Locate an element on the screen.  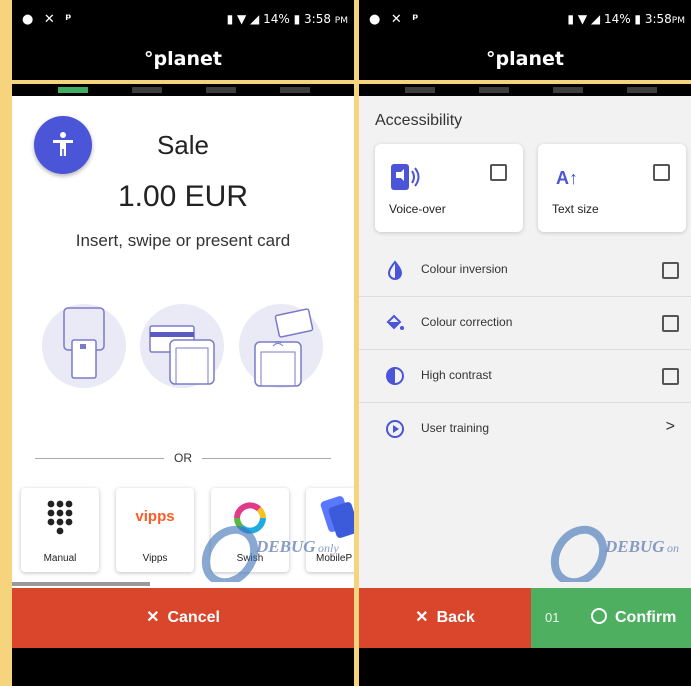
back-button: ✕ Back is located at coordinates (445, 618).